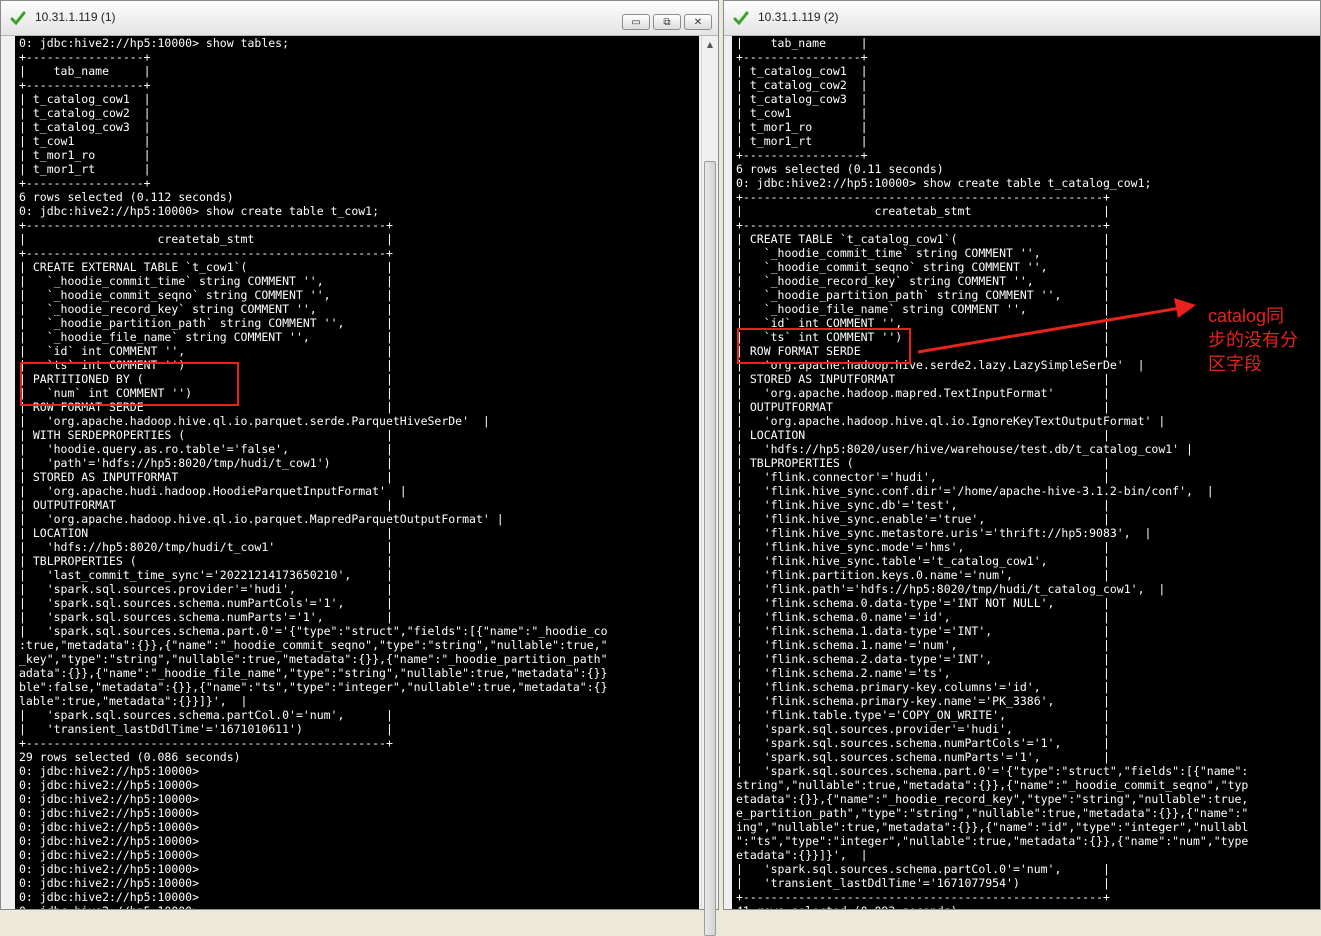  What do you see at coordinates (667, 22) in the screenshot?
I see `restore-button: ⧉` at bounding box center [667, 22].